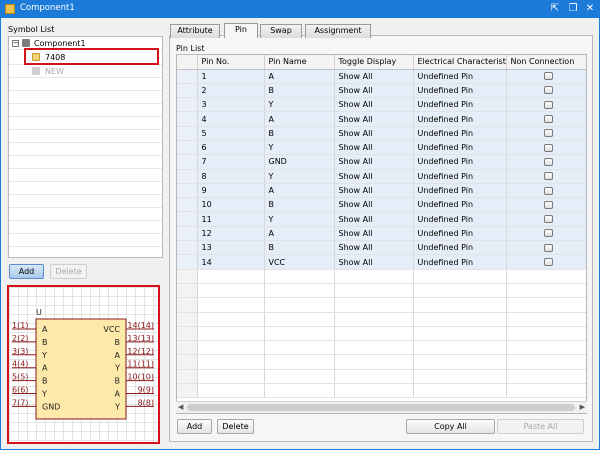  I want to click on table-row: 2 B Show All Undefined Pin, so click(381, 91).